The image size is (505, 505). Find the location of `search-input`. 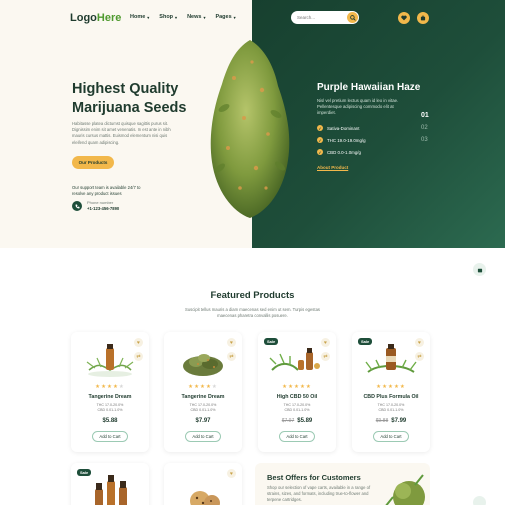

search-input is located at coordinates (322, 17).